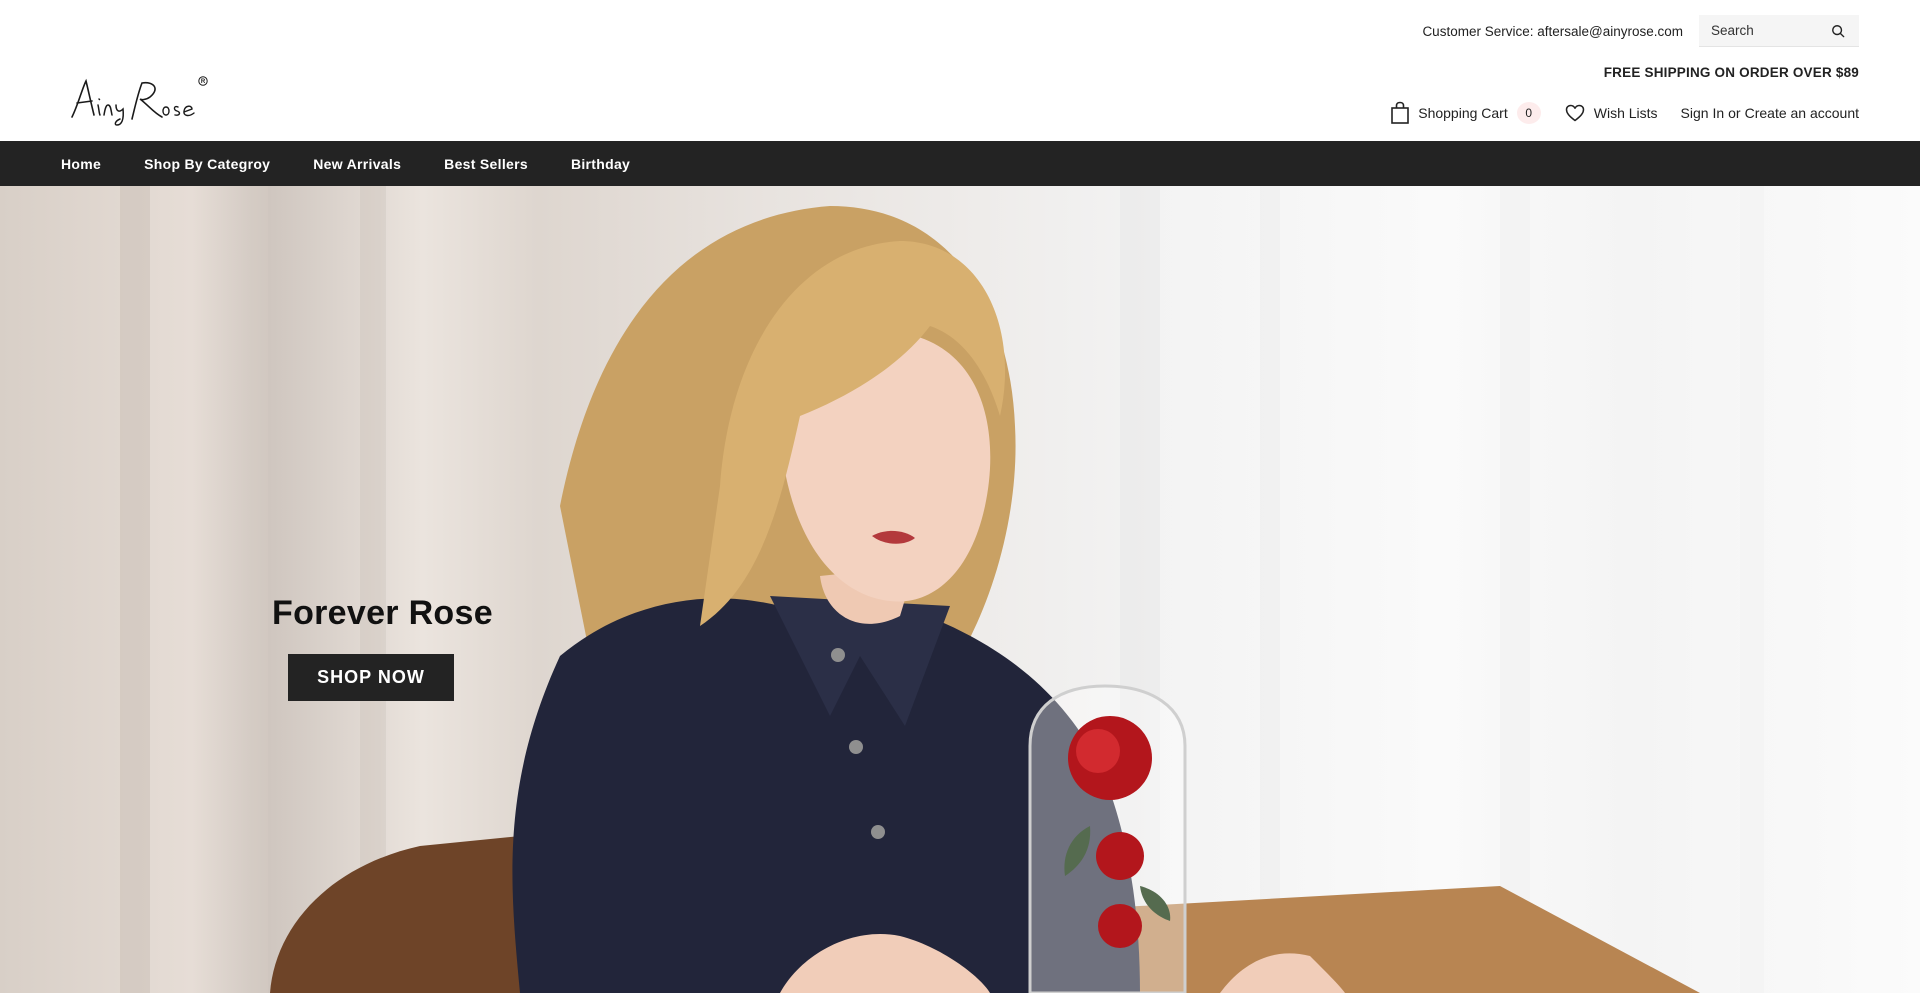 The image size is (1920, 993). I want to click on account-links: Sign In or Create an account, so click(1770, 113).